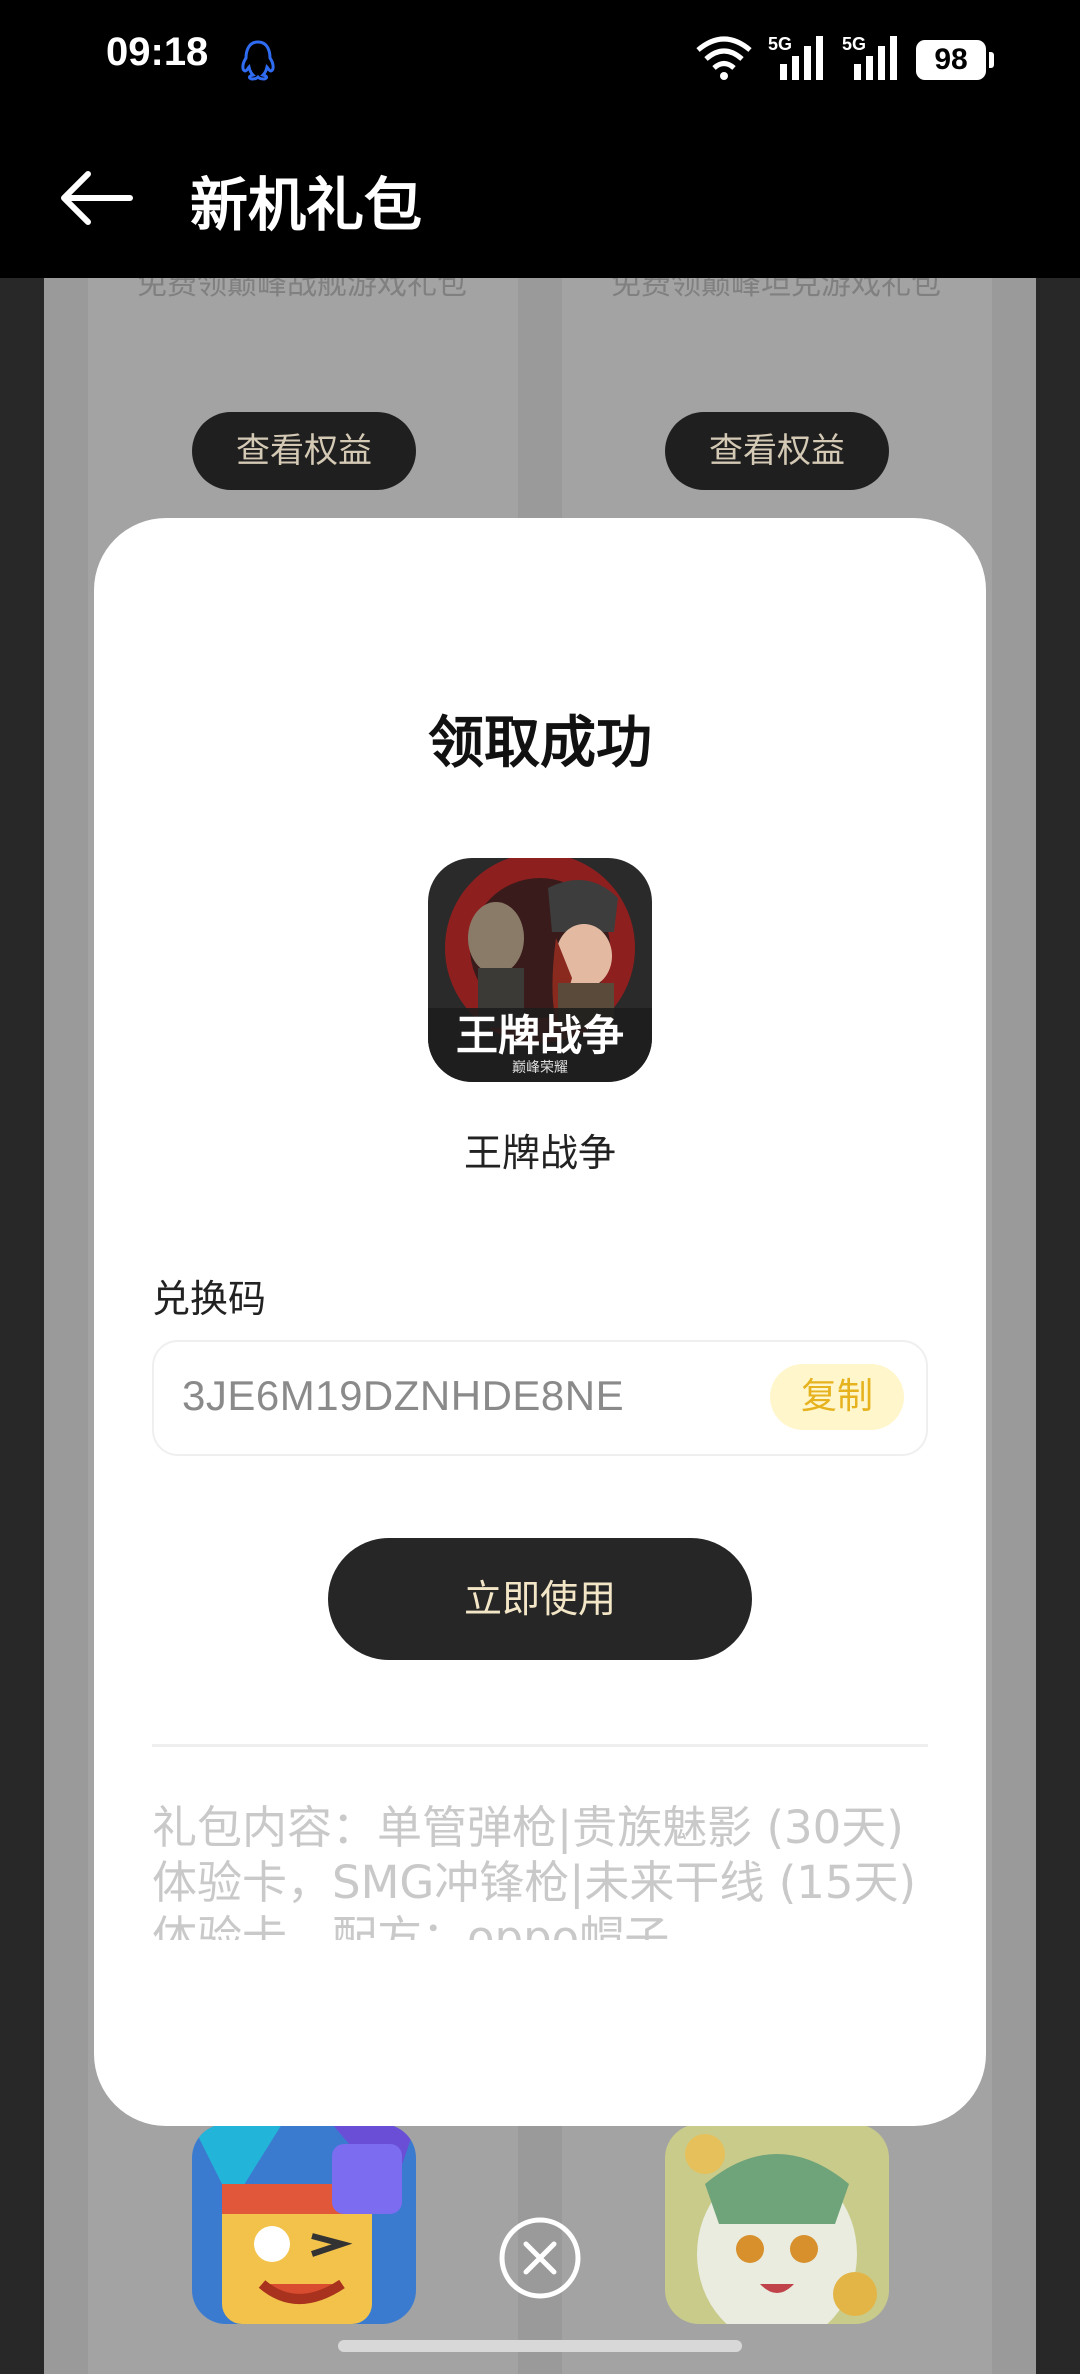  Describe the element at coordinates (540, 1035) in the screenshot. I see `game-icon-title: 王牌战争` at that location.